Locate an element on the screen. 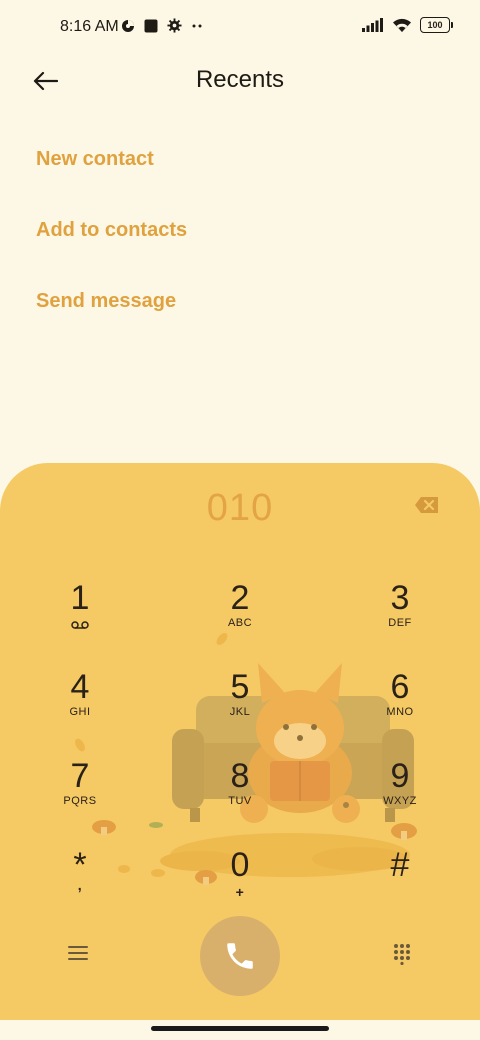  key-digit: 2 is located at coordinates (240, 598).